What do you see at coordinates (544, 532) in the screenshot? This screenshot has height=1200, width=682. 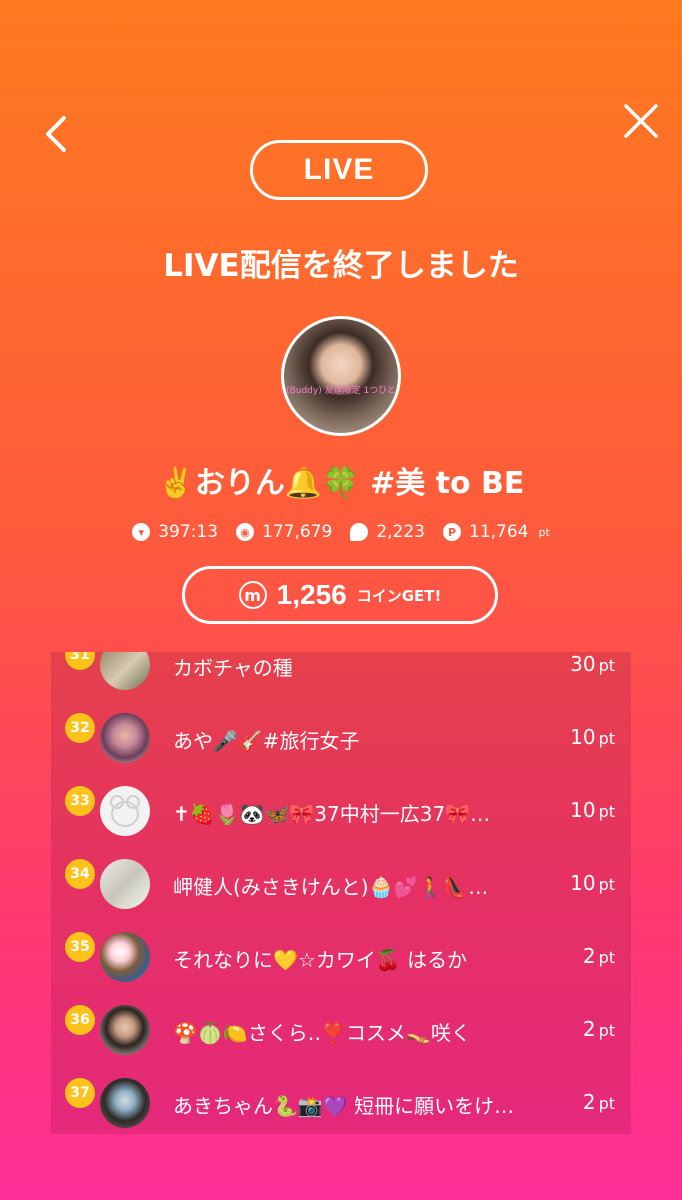 I see `stat-points-unit: pt` at bounding box center [544, 532].